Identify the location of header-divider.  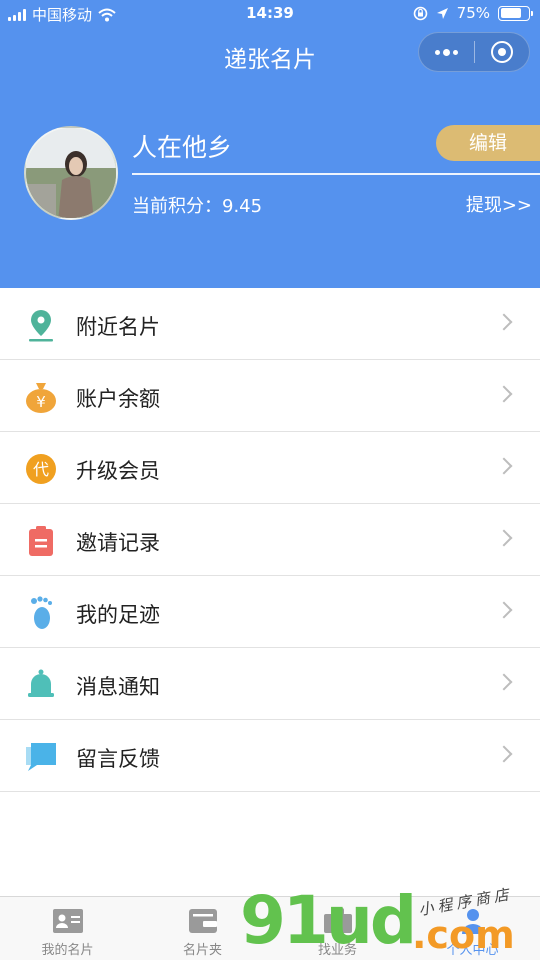
(336, 174).